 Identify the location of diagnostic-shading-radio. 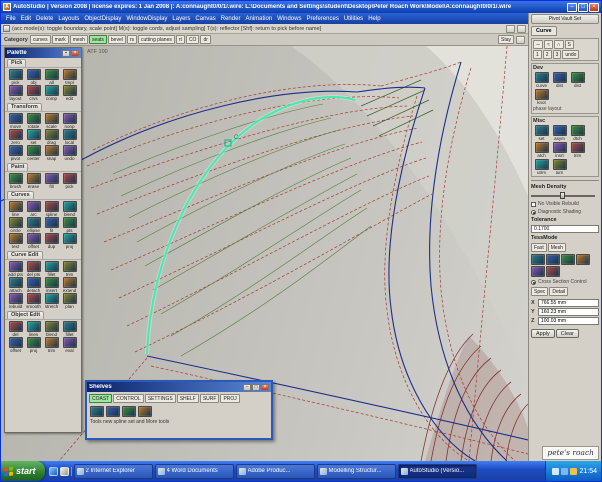
(533, 212).